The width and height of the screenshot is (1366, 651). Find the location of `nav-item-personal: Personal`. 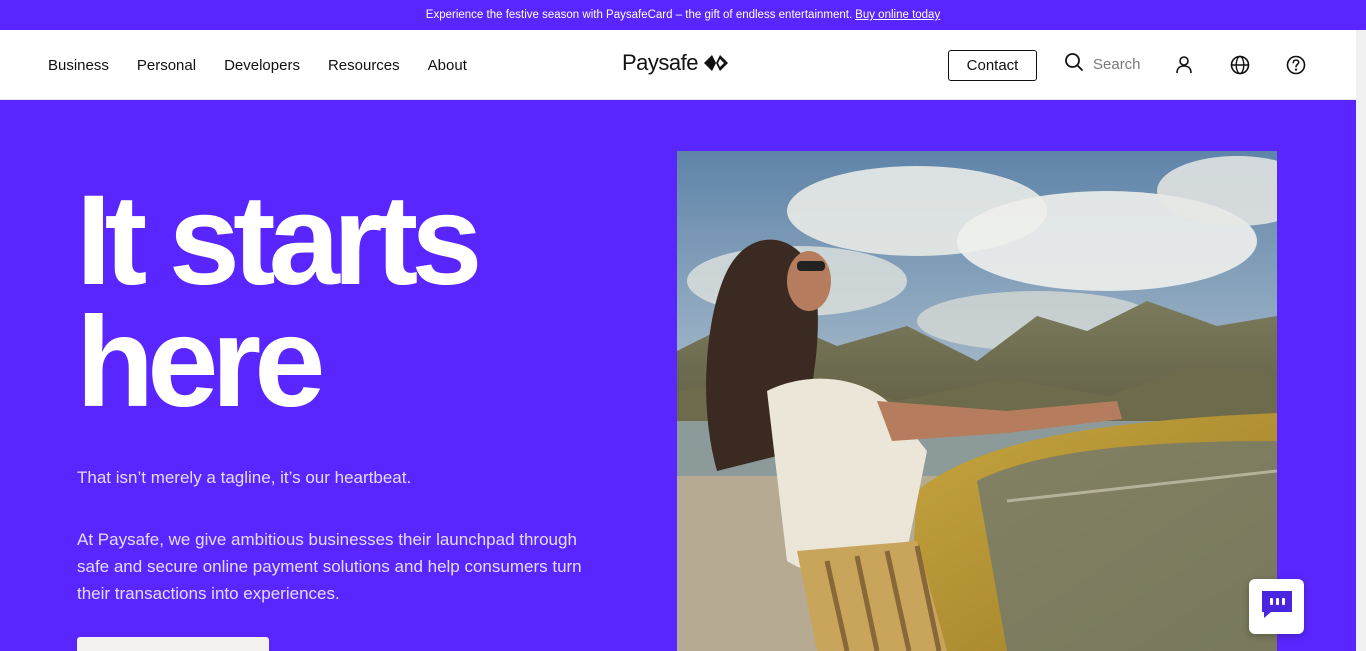

nav-item-personal: Personal is located at coordinates (166, 65).